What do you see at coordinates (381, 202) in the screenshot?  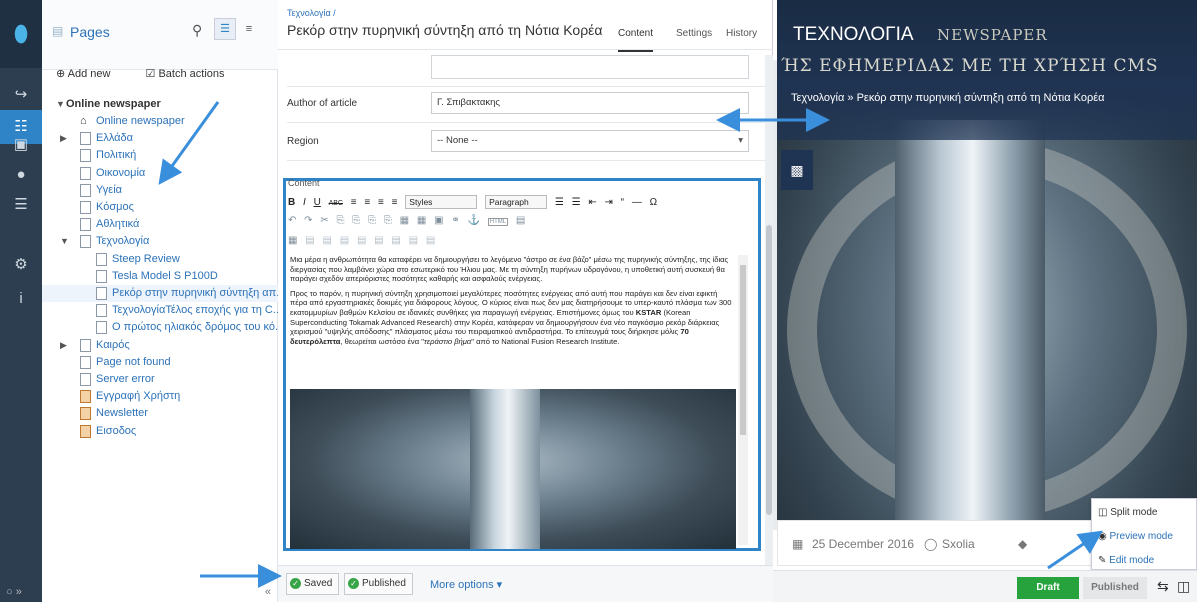 I see `align-right-icon: ≡` at bounding box center [381, 202].